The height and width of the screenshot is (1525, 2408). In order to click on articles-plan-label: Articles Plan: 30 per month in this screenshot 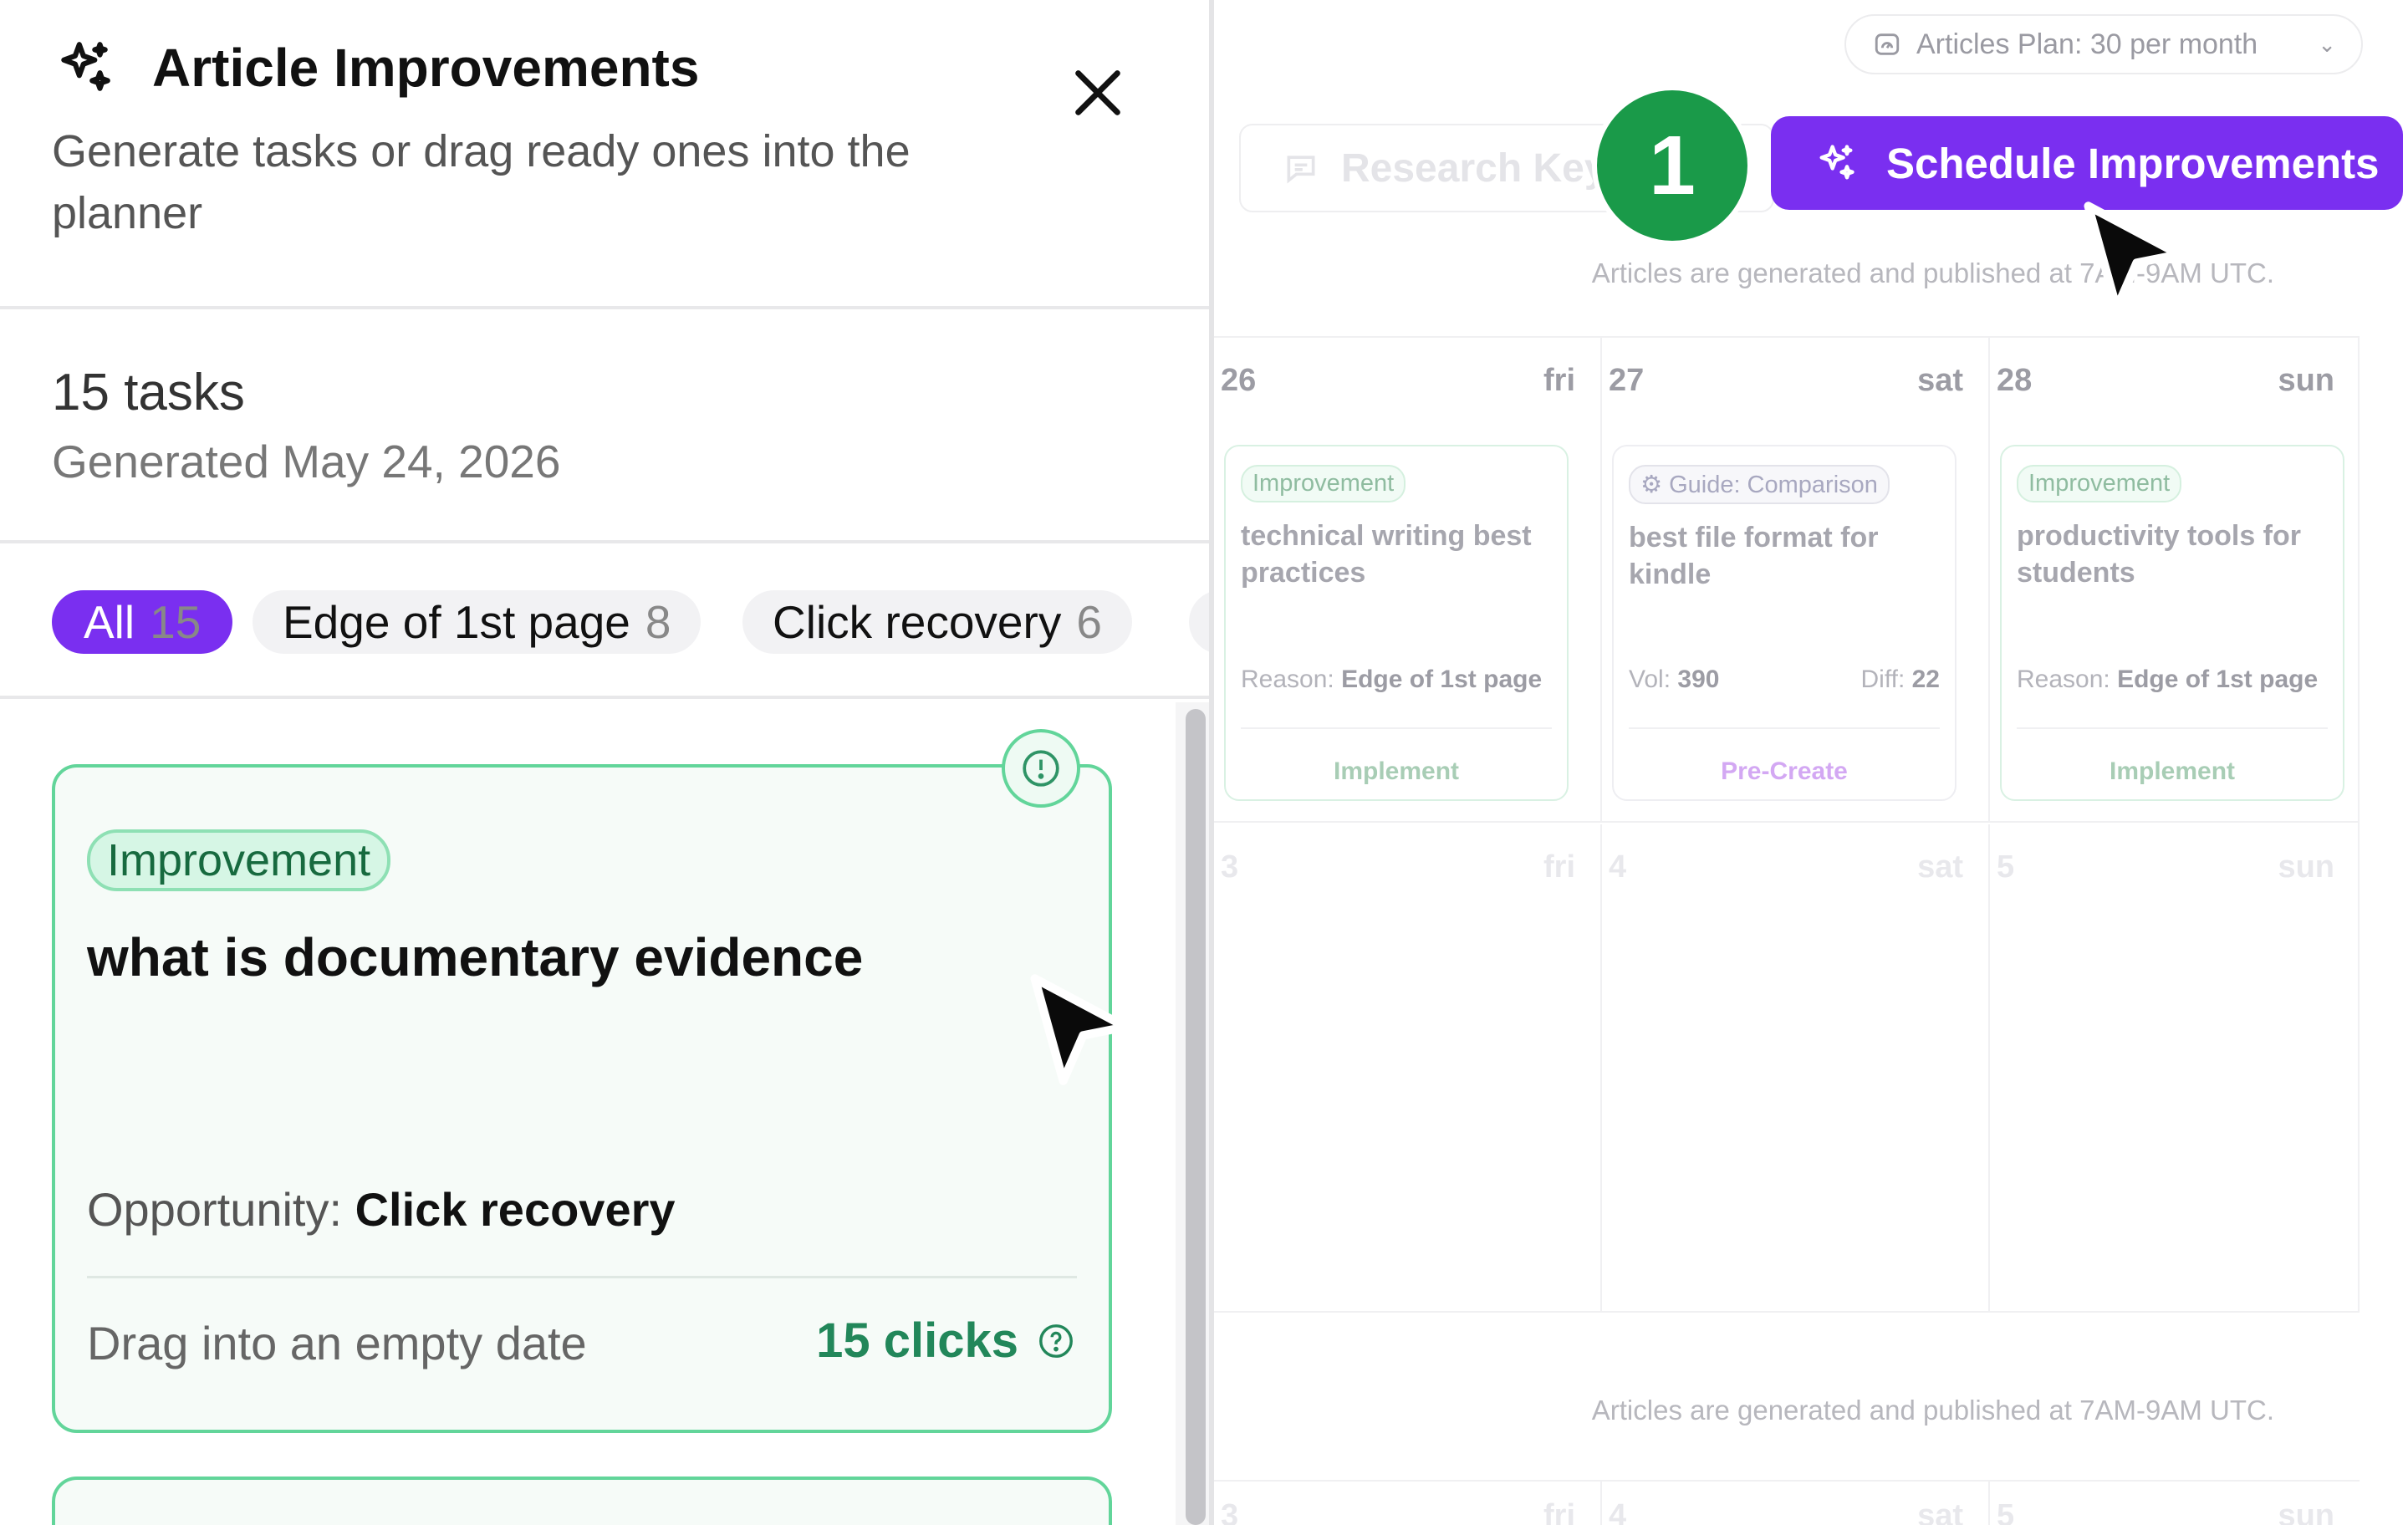, I will do `click(2087, 44)`.